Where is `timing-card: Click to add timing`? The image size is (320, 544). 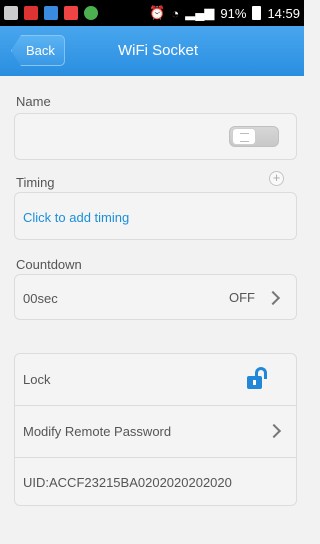 timing-card: Click to add timing is located at coordinates (155, 216).